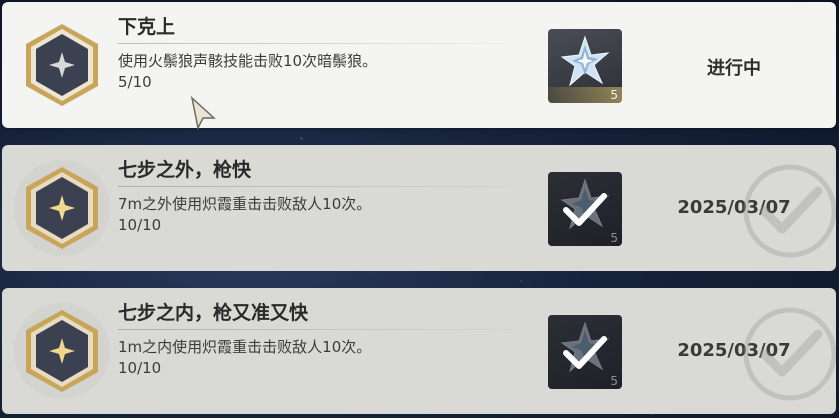  I want to click on achievement-description: 使用火鬃狼声骸技能击败10次暗鬃狼。, so click(248, 61).